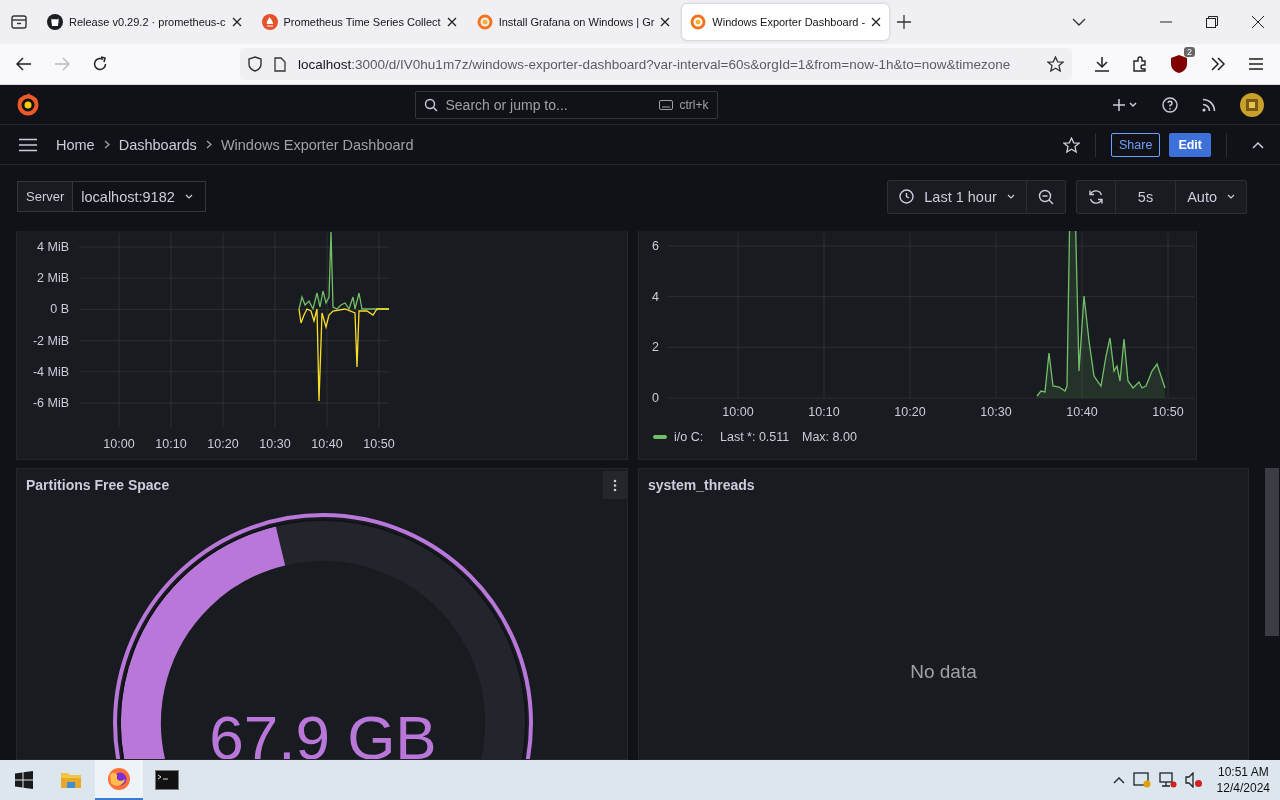 The width and height of the screenshot is (1280, 800). What do you see at coordinates (71, 780) in the screenshot?
I see `folder-icon` at bounding box center [71, 780].